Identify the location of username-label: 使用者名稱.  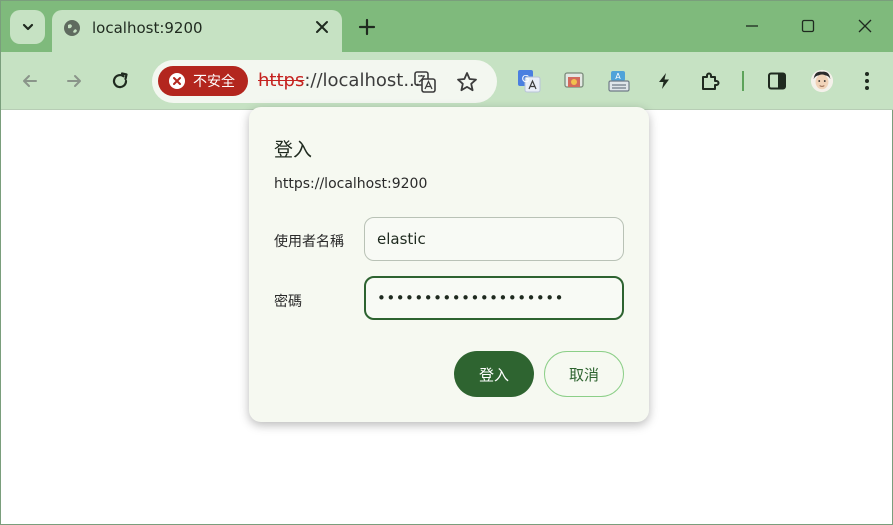
(309, 242).